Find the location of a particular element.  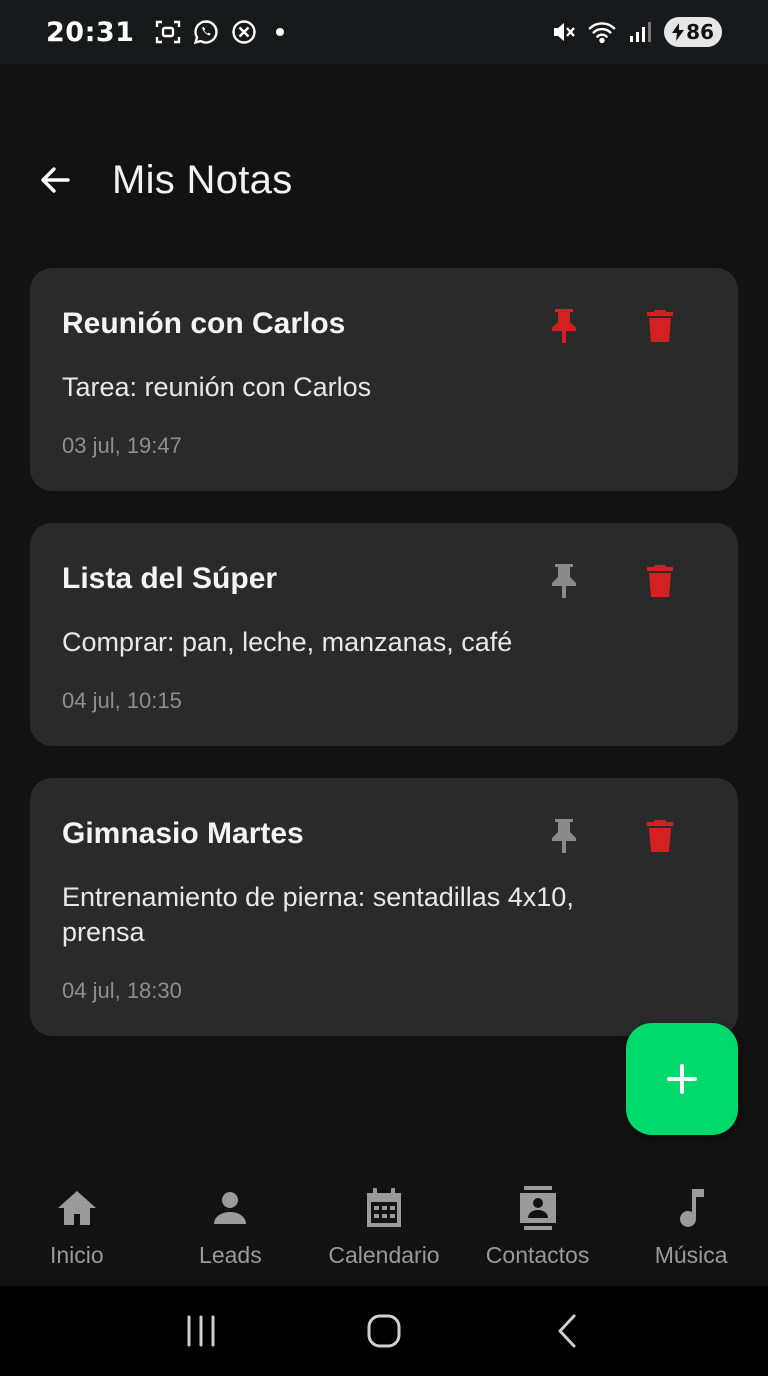

nav-item-leads: Leads is located at coordinates (231, 1228).